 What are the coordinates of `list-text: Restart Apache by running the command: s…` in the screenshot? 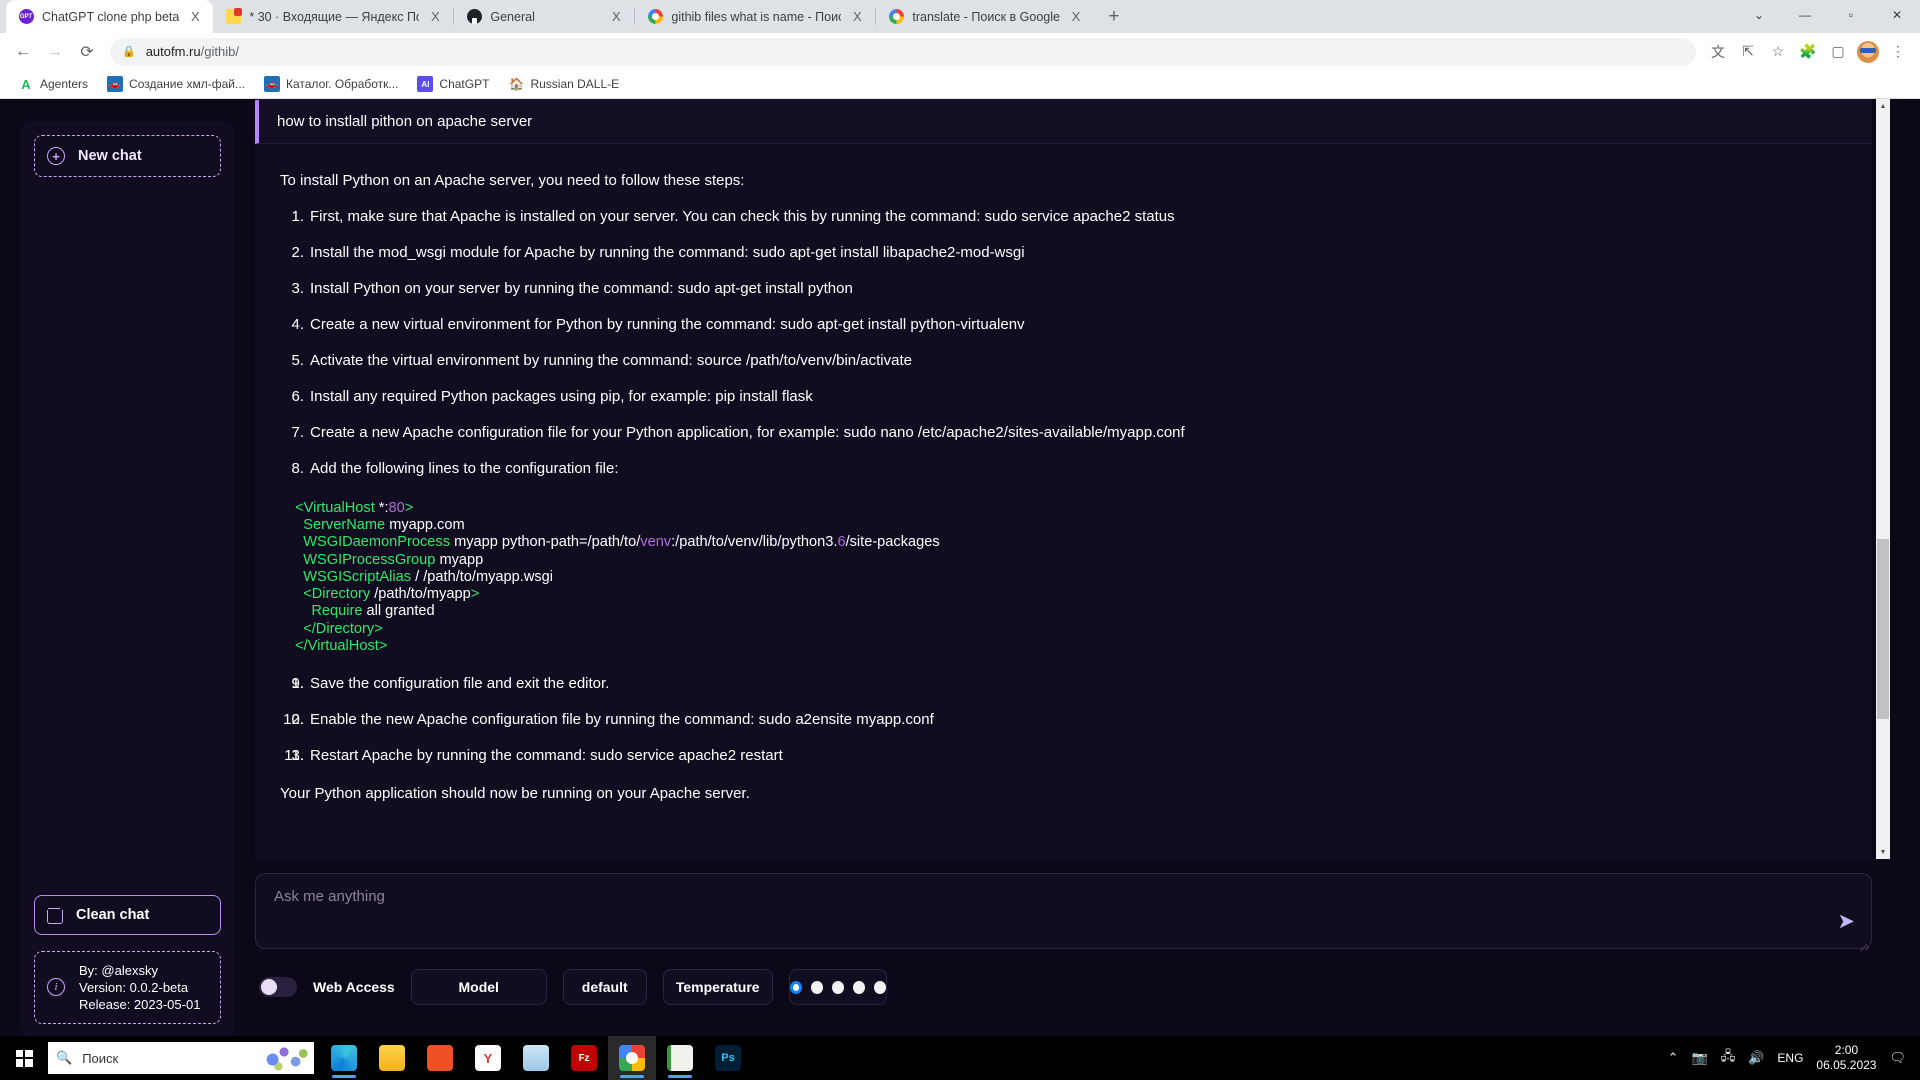 It's located at (546, 755).